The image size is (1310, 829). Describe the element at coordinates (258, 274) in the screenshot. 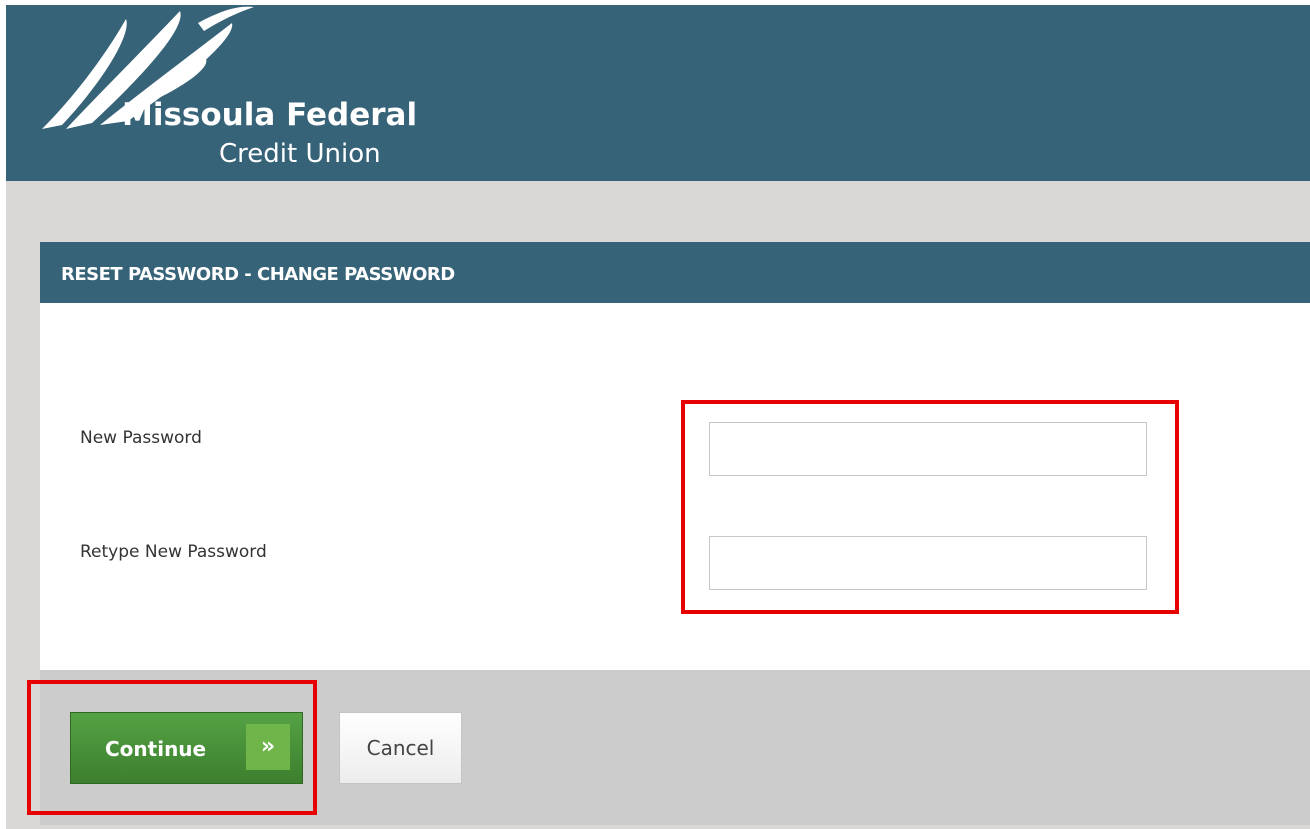

I see `panel-title: RESET PASSWORD - CHANGE PASSWORD` at that location.